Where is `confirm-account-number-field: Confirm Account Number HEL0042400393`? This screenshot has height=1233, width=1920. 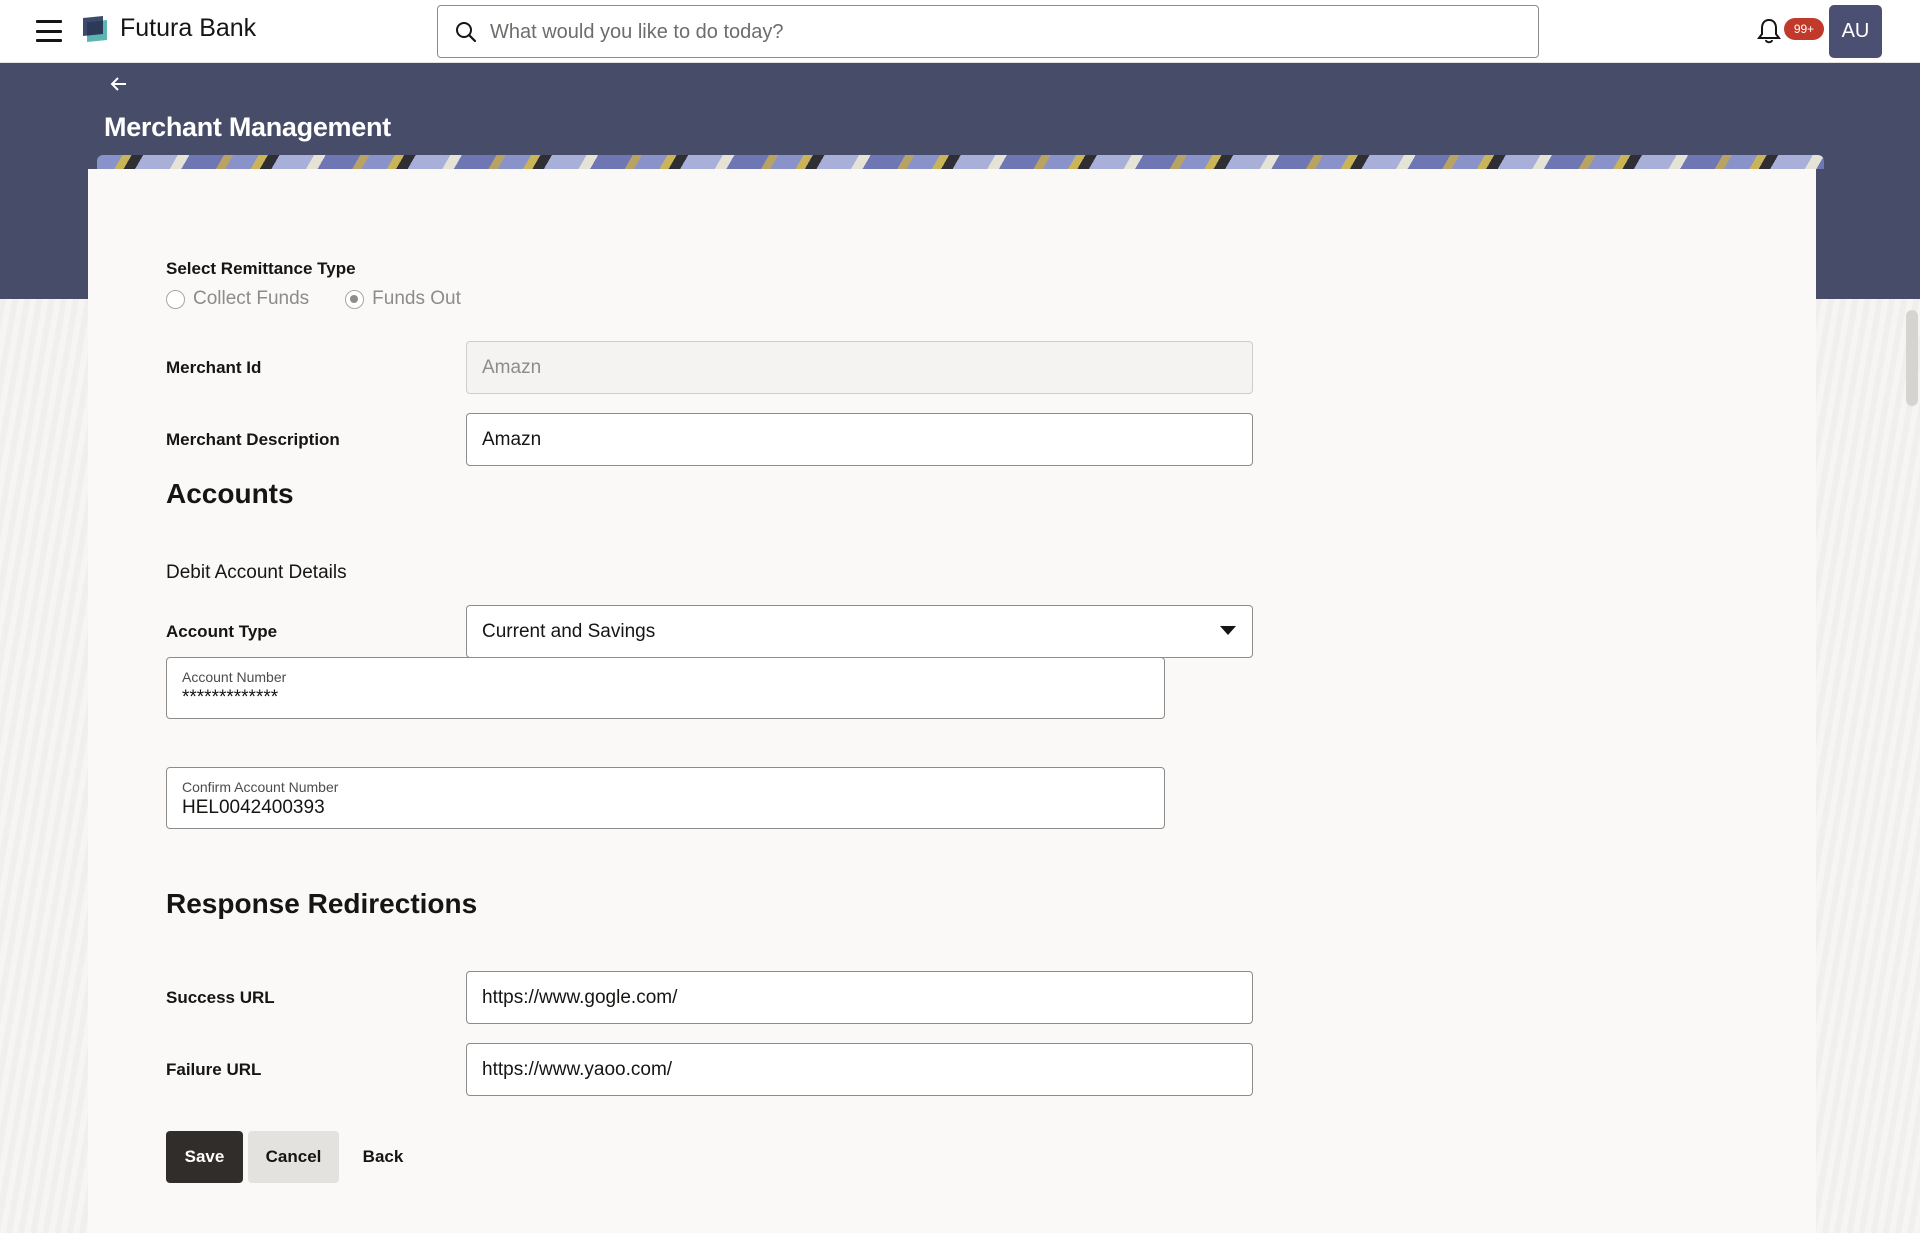
confirm-account-number-field: Confirm Account Number HEL0042400393 is located at coordinates (665, 798).